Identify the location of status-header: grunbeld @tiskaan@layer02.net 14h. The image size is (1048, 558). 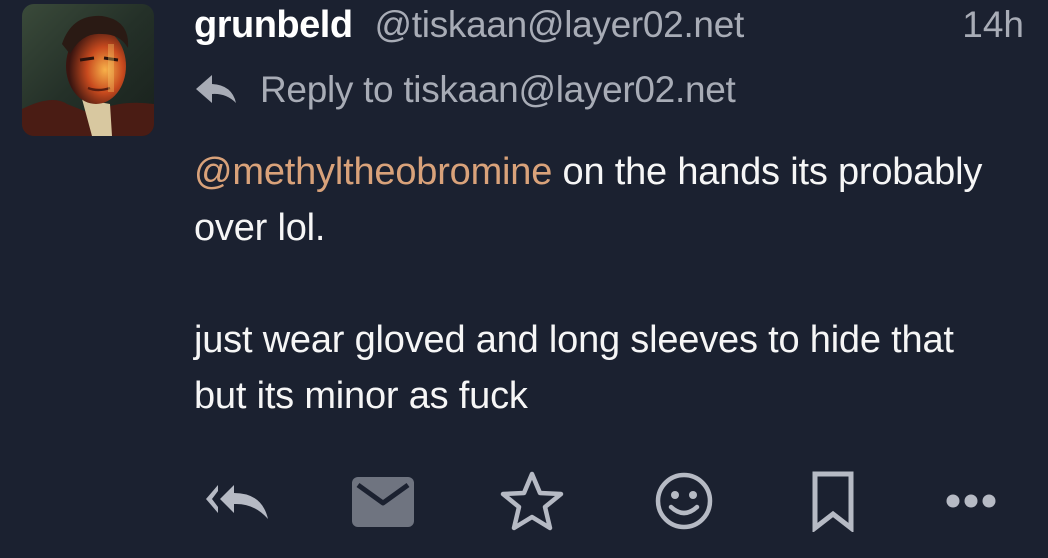
(611, 26).